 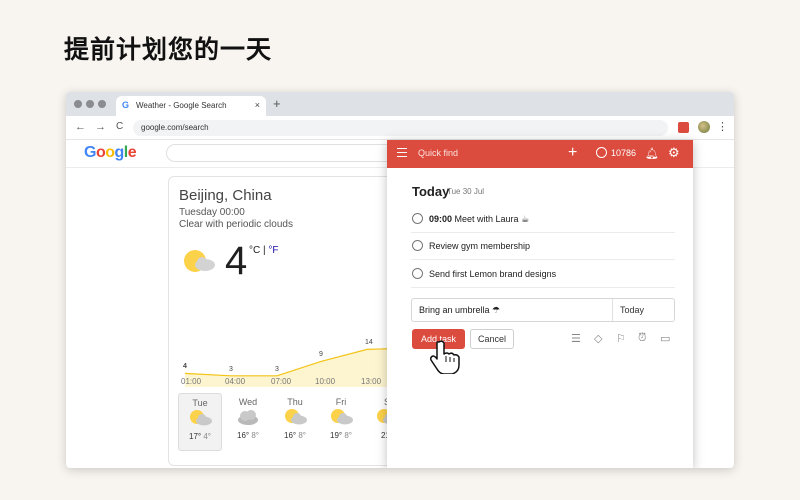 I want to click on menu-icon, so click(x=402, y=152).